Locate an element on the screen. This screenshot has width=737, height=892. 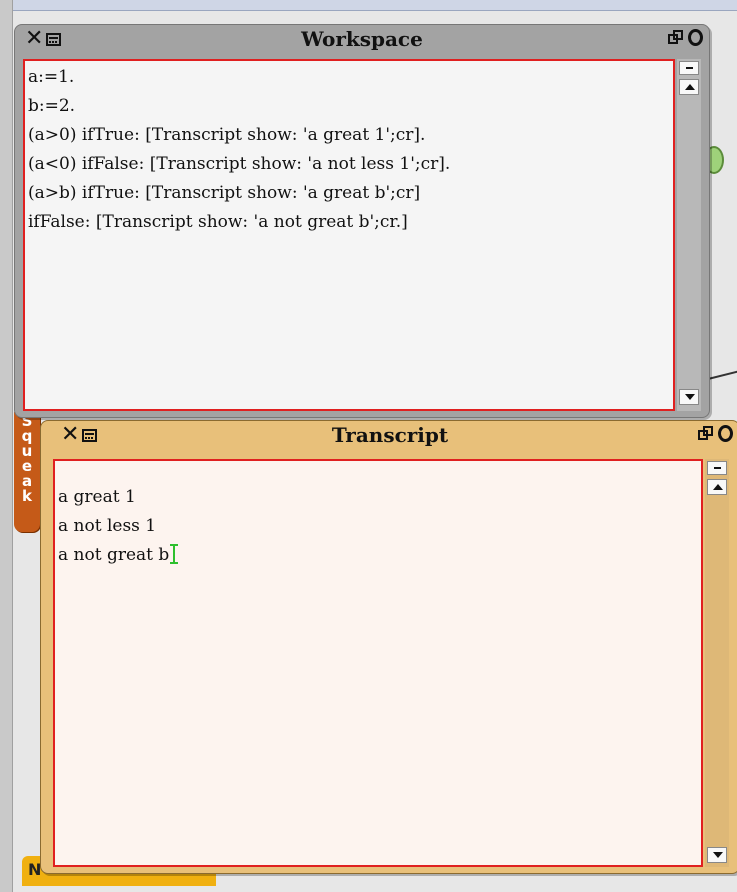
window-title: Transcript is located at coordinates (390, 435).